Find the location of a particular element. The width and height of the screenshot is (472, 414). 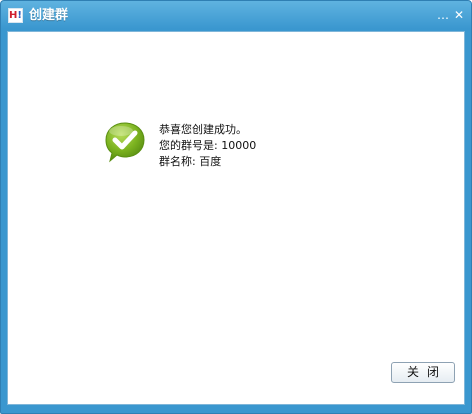

app-logo-icon: H! is located at coordinates (15, 15).